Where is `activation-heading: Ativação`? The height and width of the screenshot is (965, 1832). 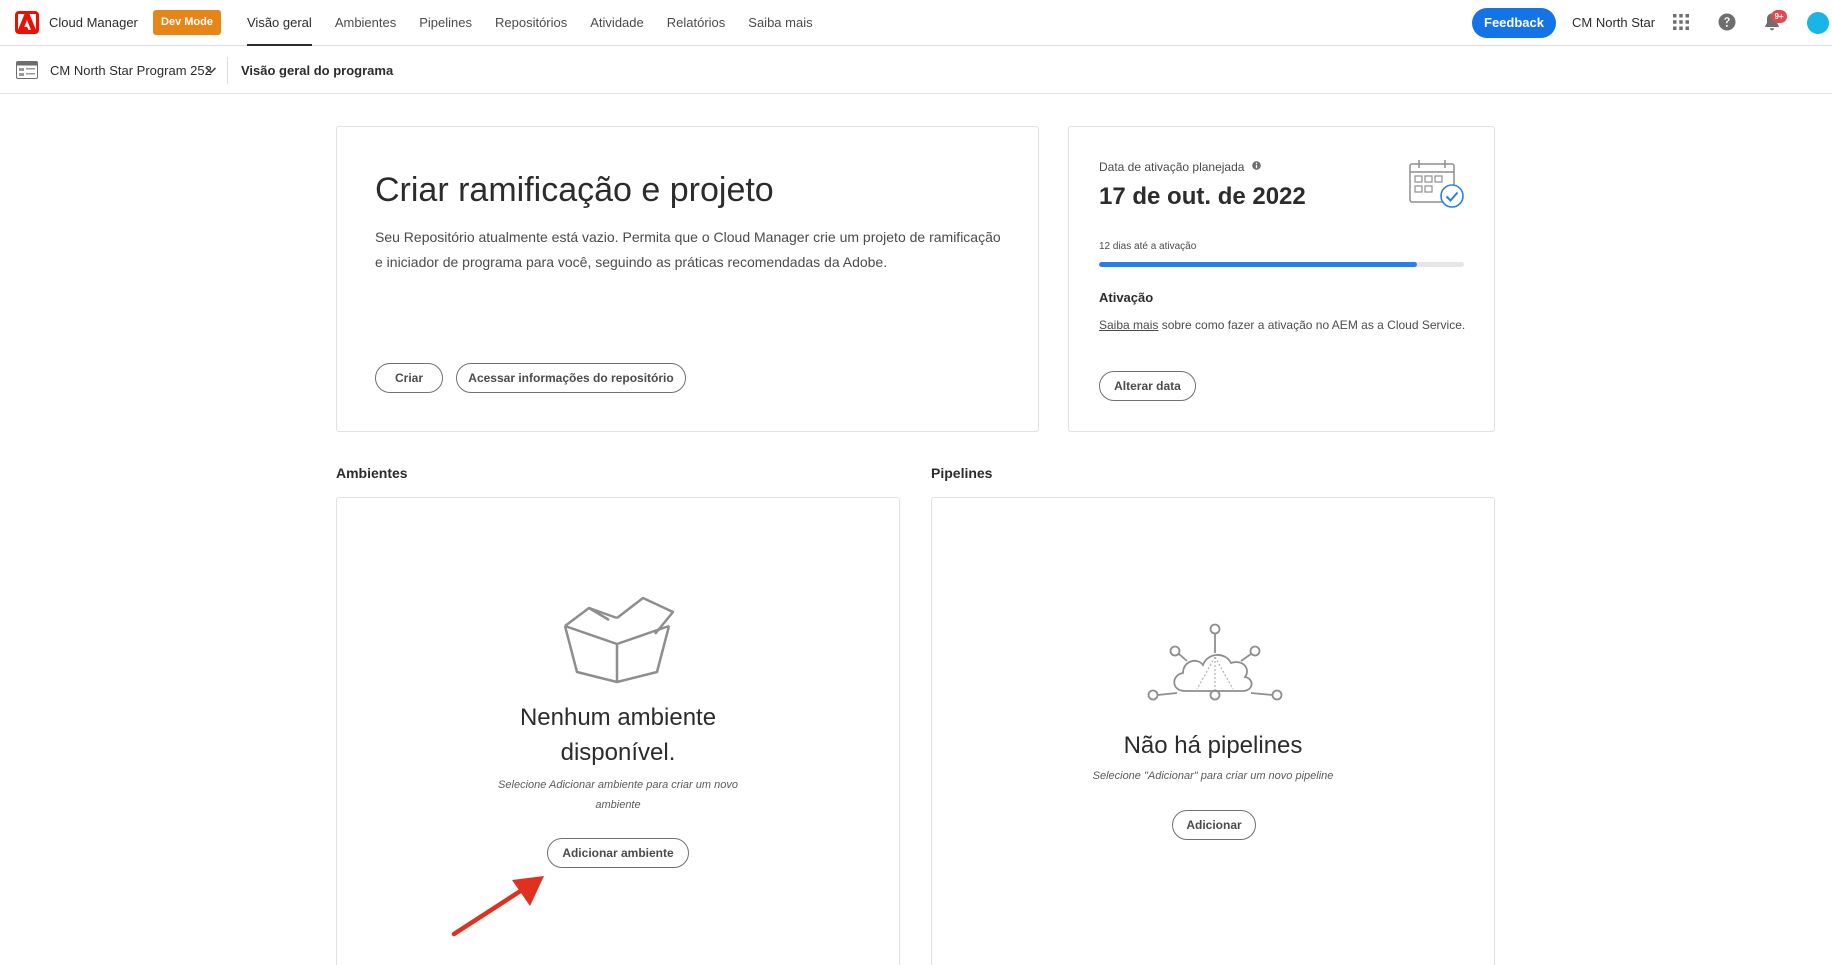 activation-heading: Ativação is located at coordinates (1126, 297).